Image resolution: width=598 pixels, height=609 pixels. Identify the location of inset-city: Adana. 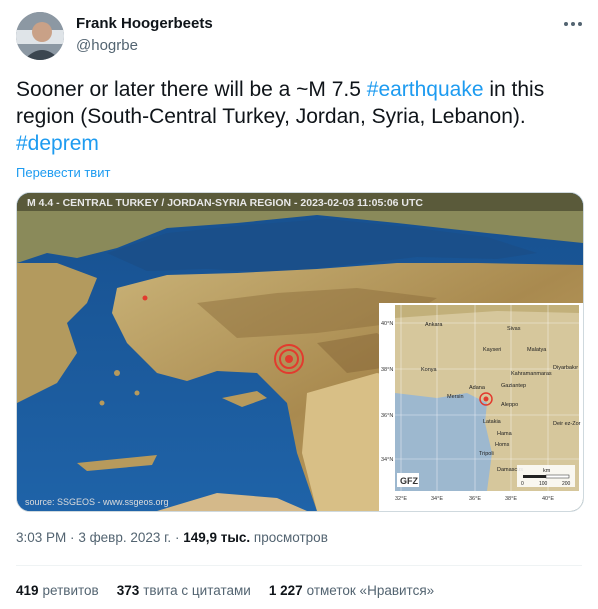
(477, 388).